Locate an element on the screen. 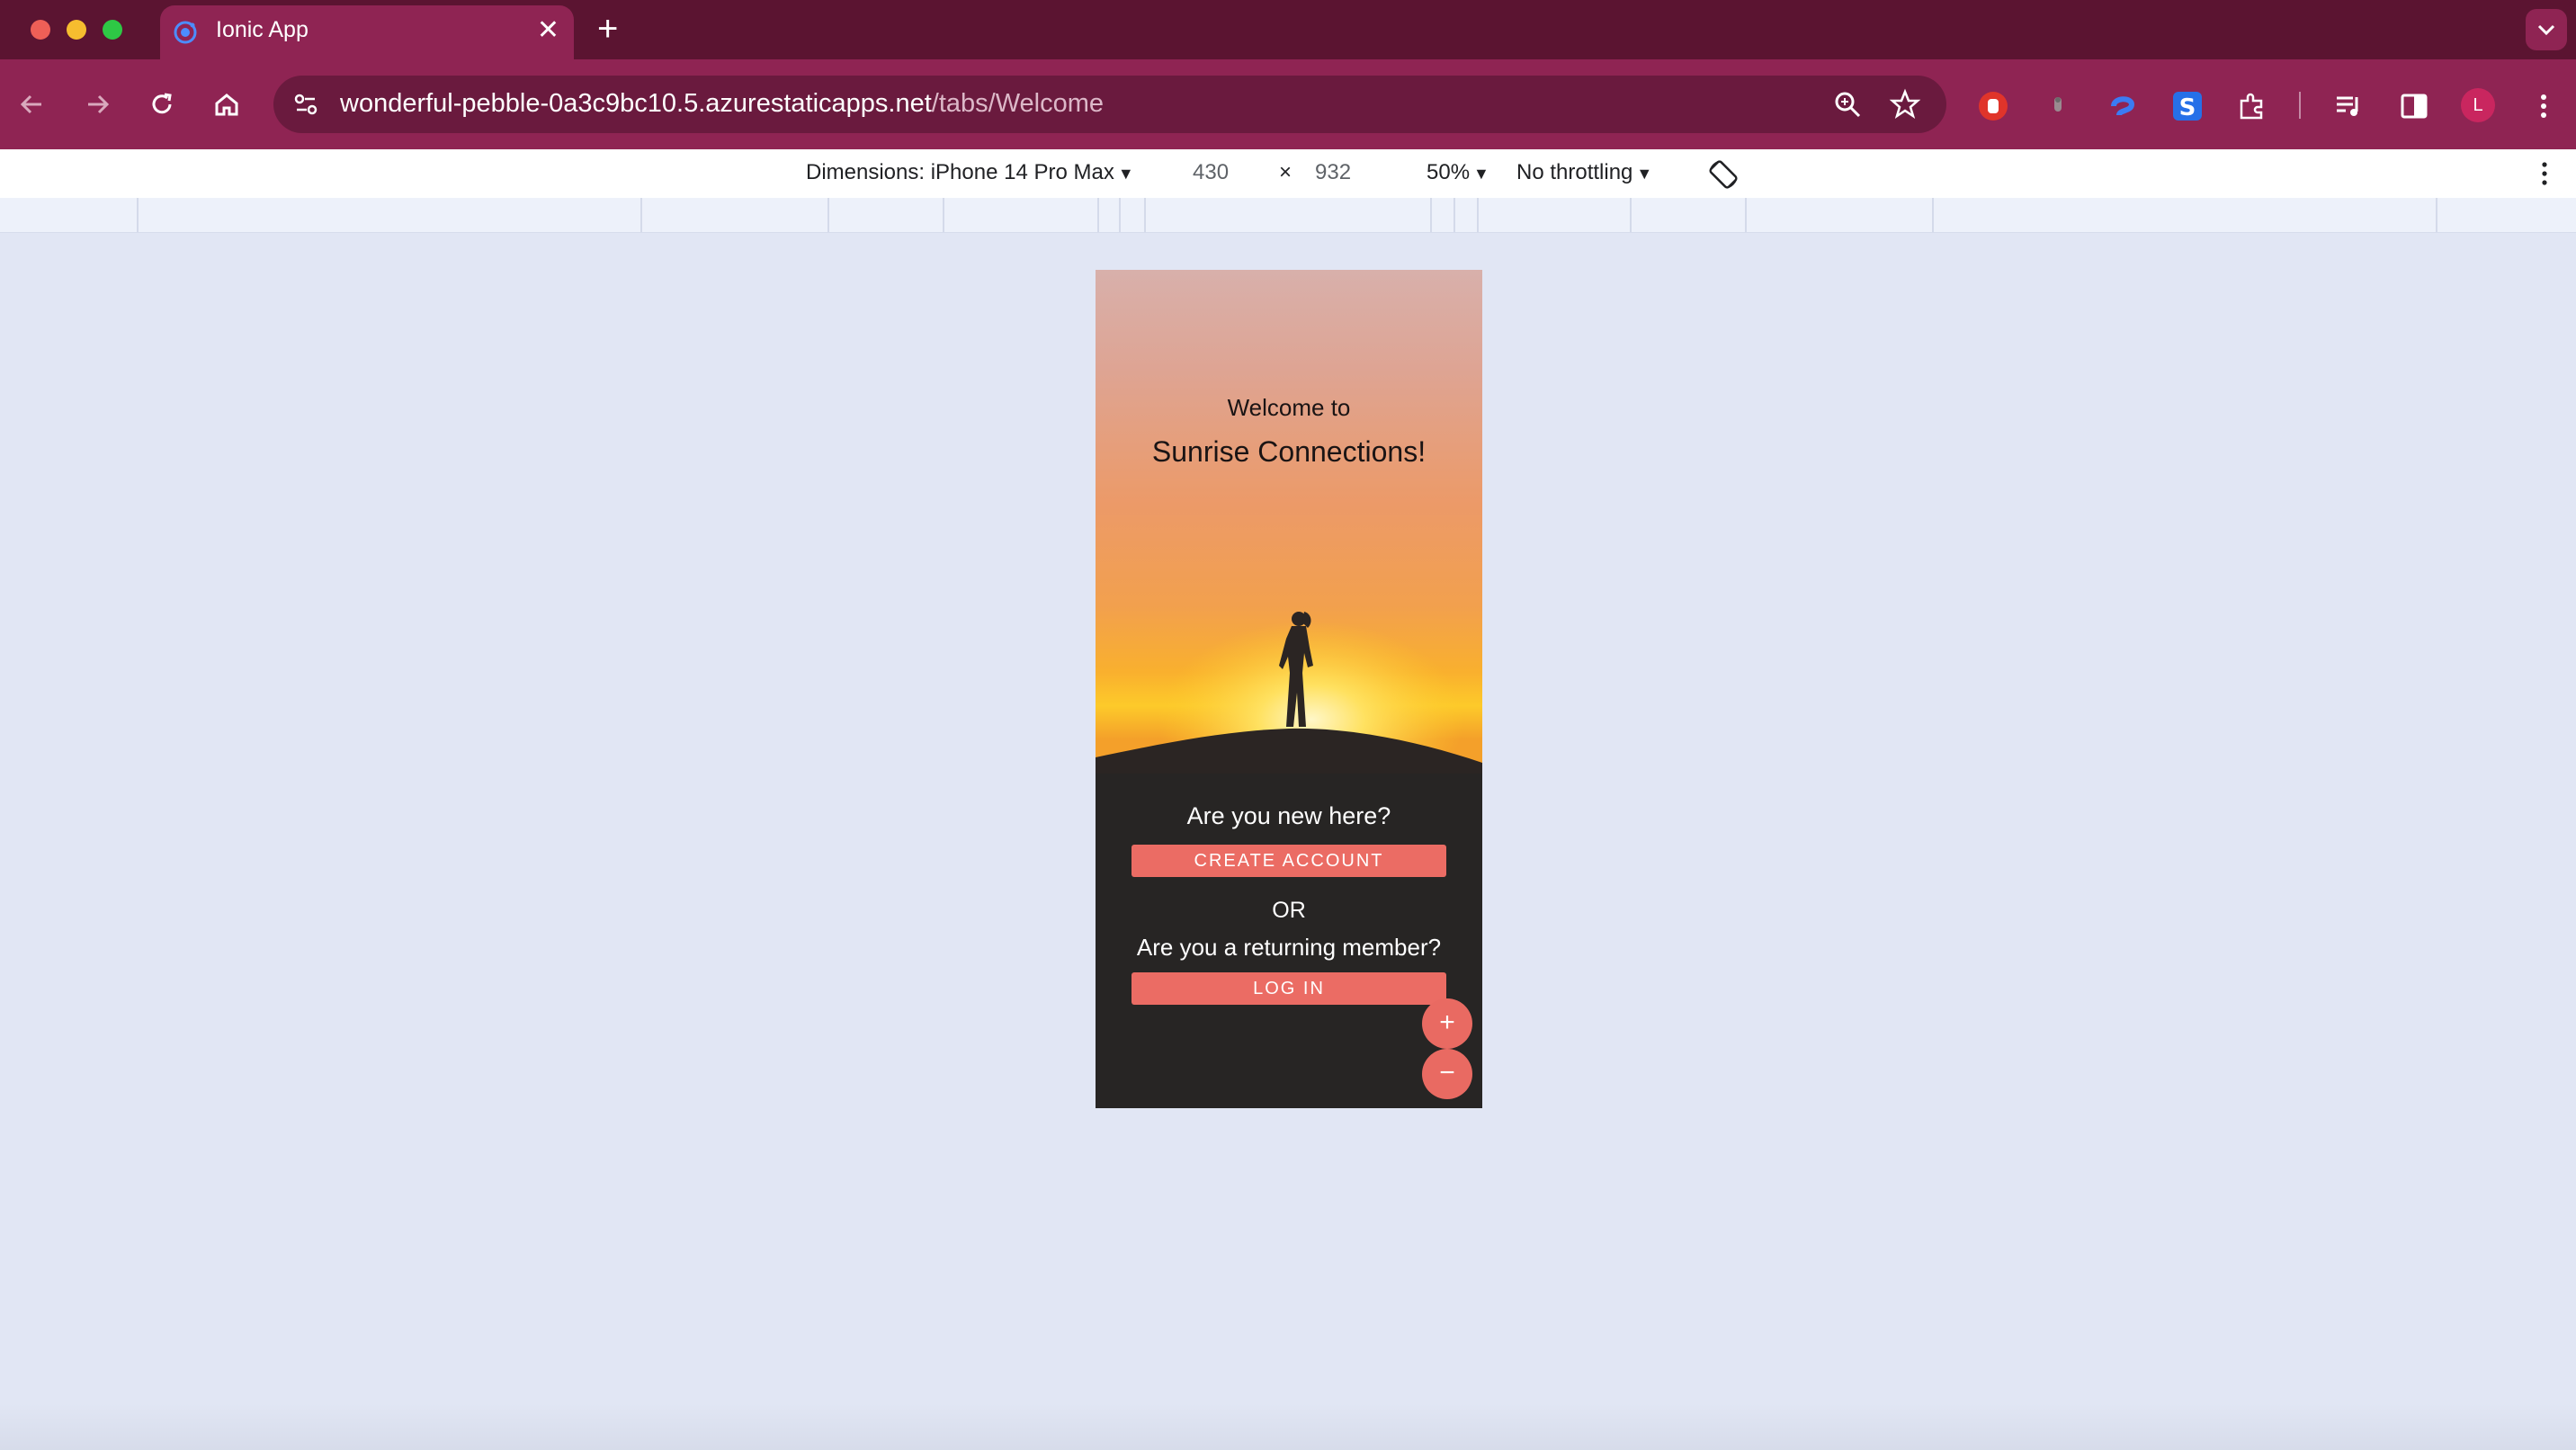  reload-icon is located at coordinates (162, 104).